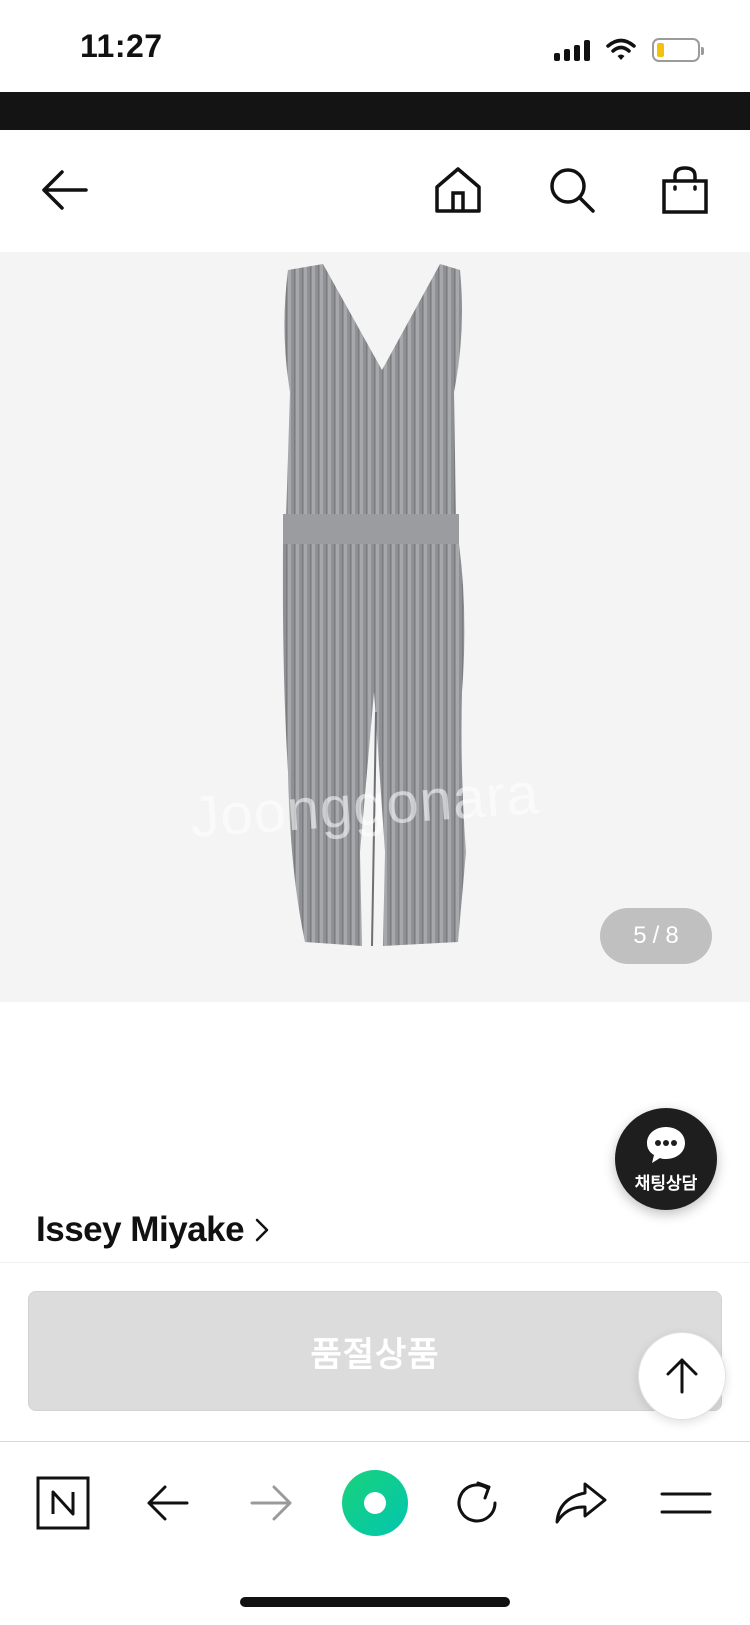 This screenshot has height=1625, width=750. What do you see at coordinates (640, 935) in the screenshot?
I see `current-page: 5` at bounding box center [640, 935].